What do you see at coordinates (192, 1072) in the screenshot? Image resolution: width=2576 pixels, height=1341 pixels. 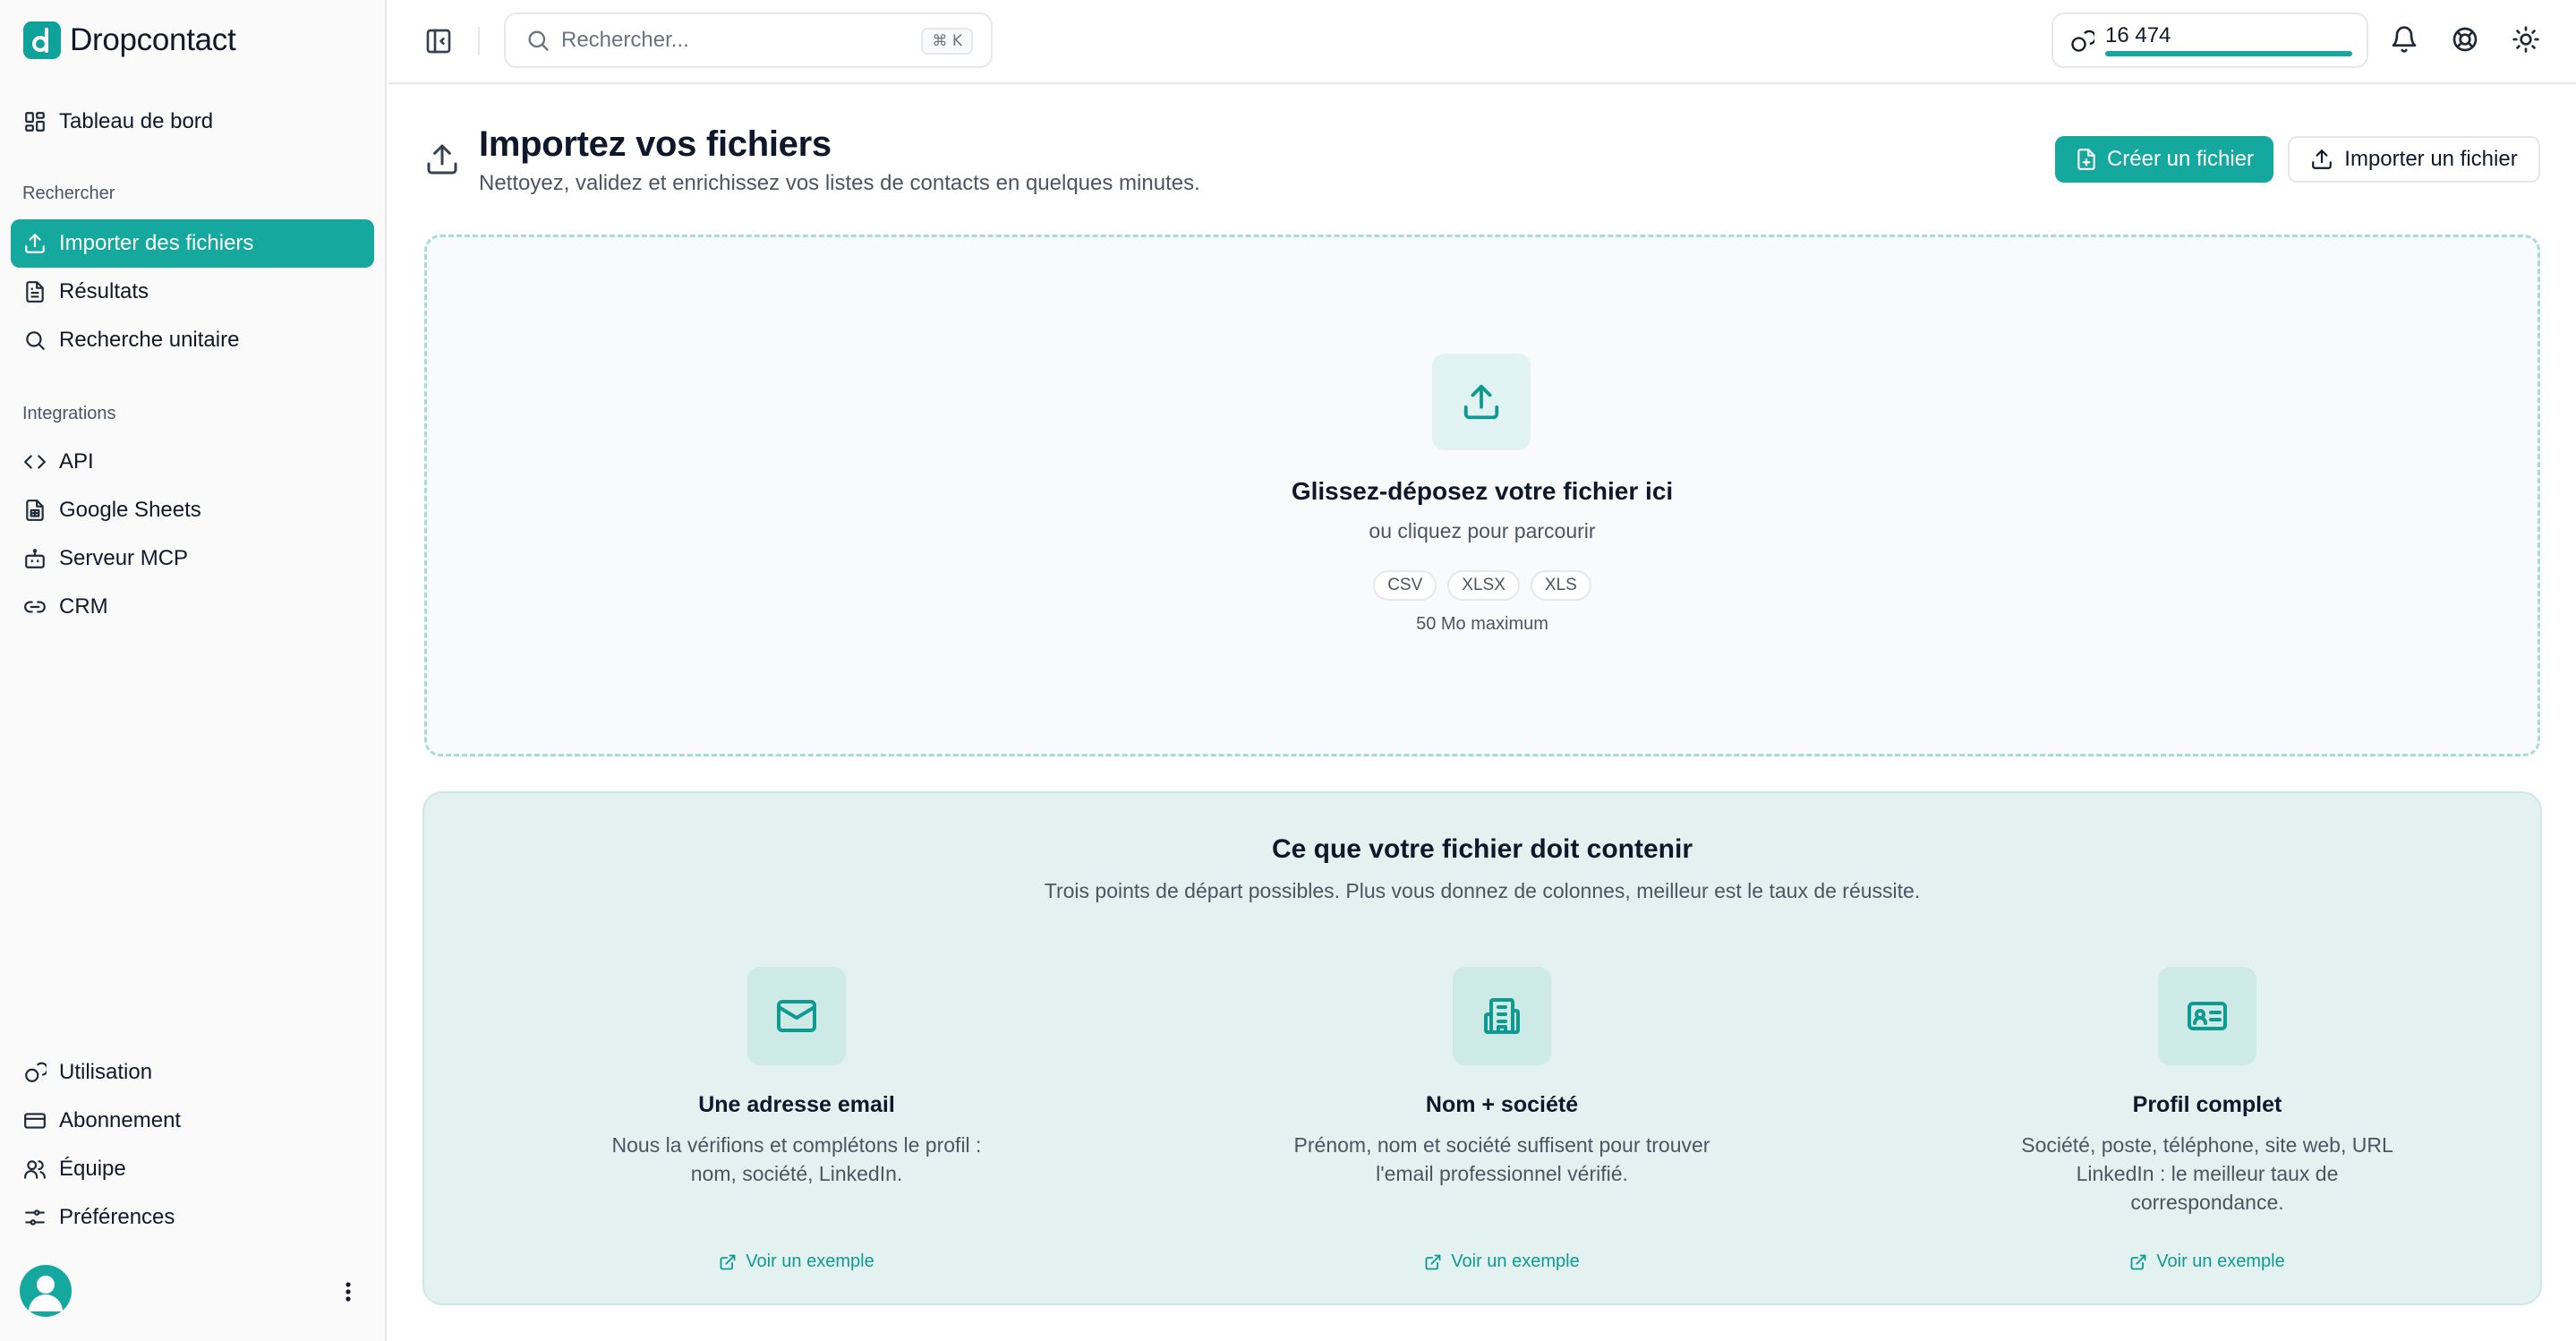 I see `sidebar-item-usage: Utilisation` at bounding box center [192, 1072].